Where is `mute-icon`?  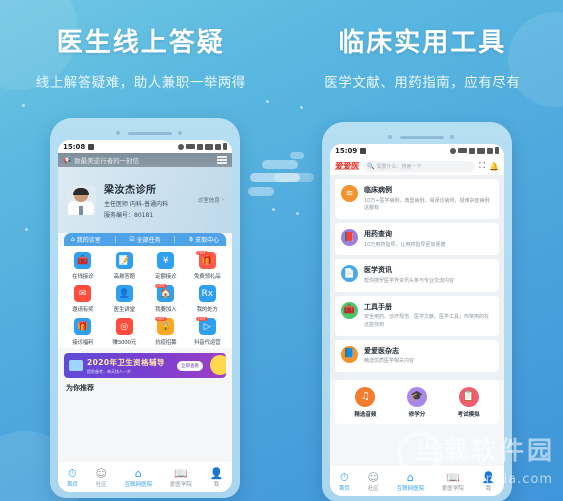 mute-icon is located at coordinates (472, 150).